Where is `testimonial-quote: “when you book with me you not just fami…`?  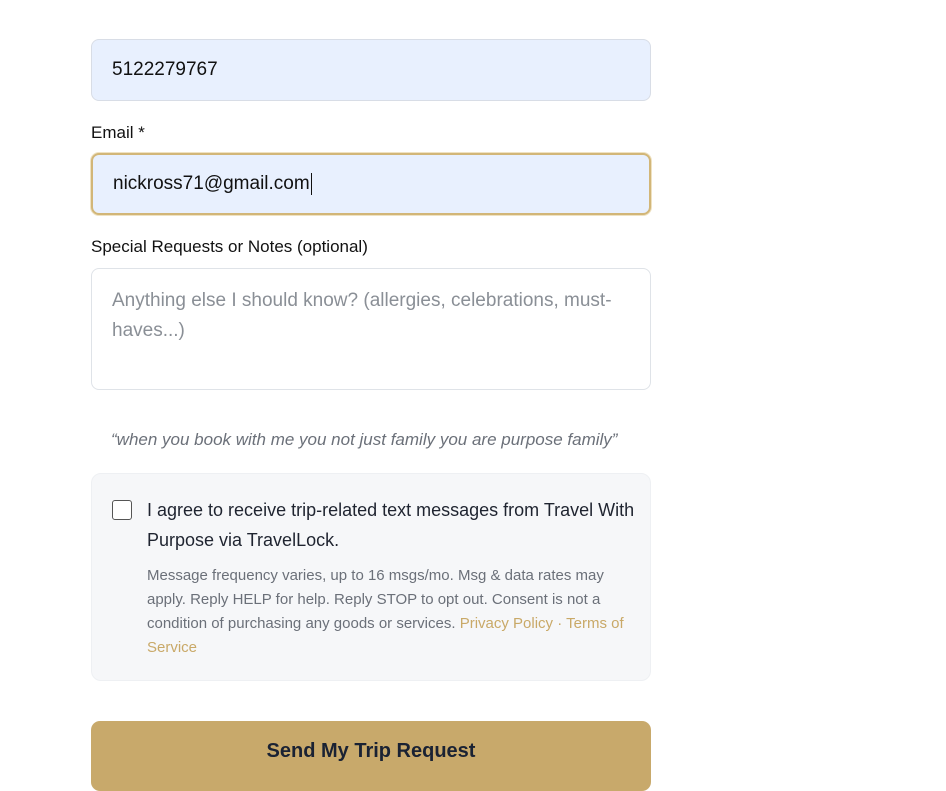 testimonial-quote: “when you book with me you not just fami… is located at coordinates (364, 439).